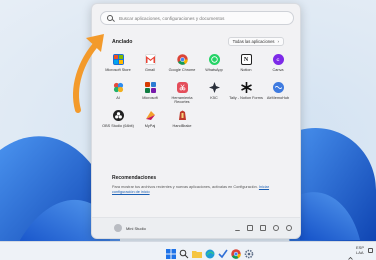 Image resolution: width=376 pixels, height=260 pixels. What do you see at coordinates (246, 95) in the screenshot?
I see `pinned-app-tally: Tally - Notion Forms` at bounding box center [246, 95].